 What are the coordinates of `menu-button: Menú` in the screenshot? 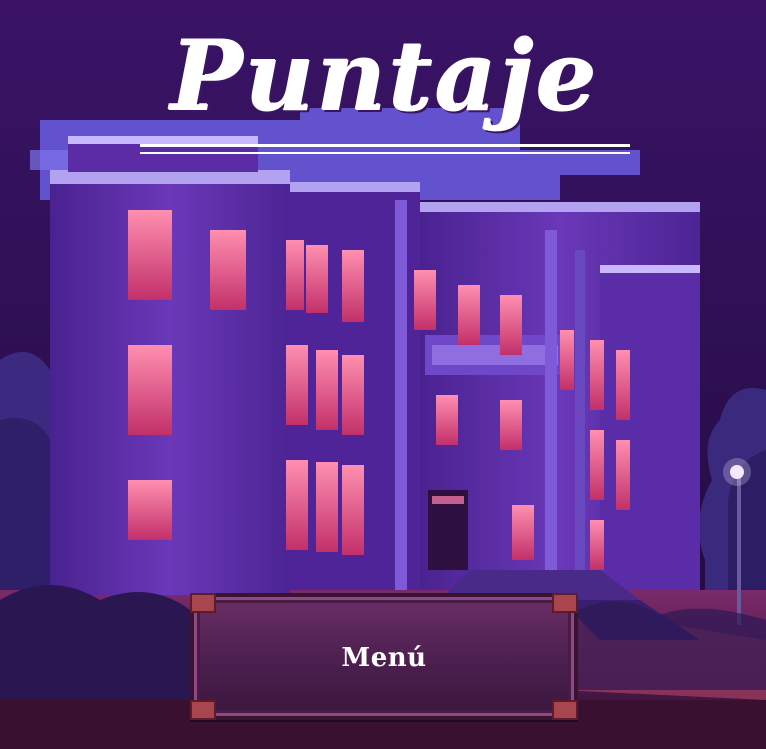 It's located at (384, 656).